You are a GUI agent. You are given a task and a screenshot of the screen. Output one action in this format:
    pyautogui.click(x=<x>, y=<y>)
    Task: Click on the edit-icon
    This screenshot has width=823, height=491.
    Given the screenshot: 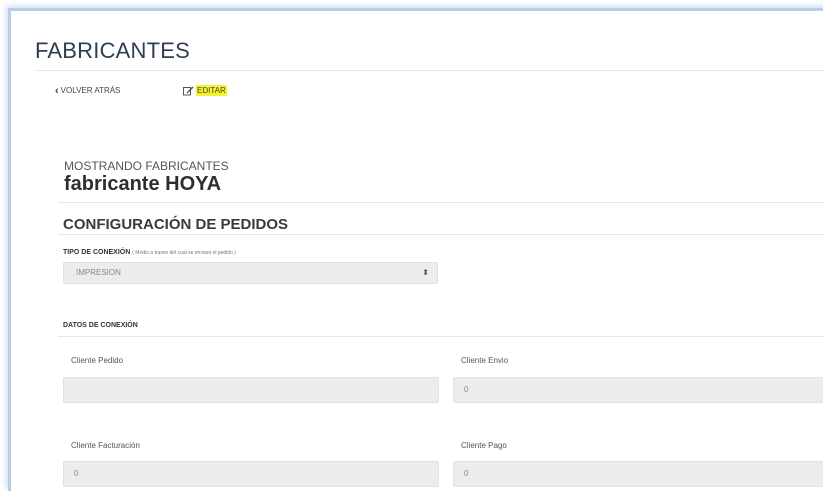 What is the action you would take?
    pyautogui.click(x=188, y=90)
    